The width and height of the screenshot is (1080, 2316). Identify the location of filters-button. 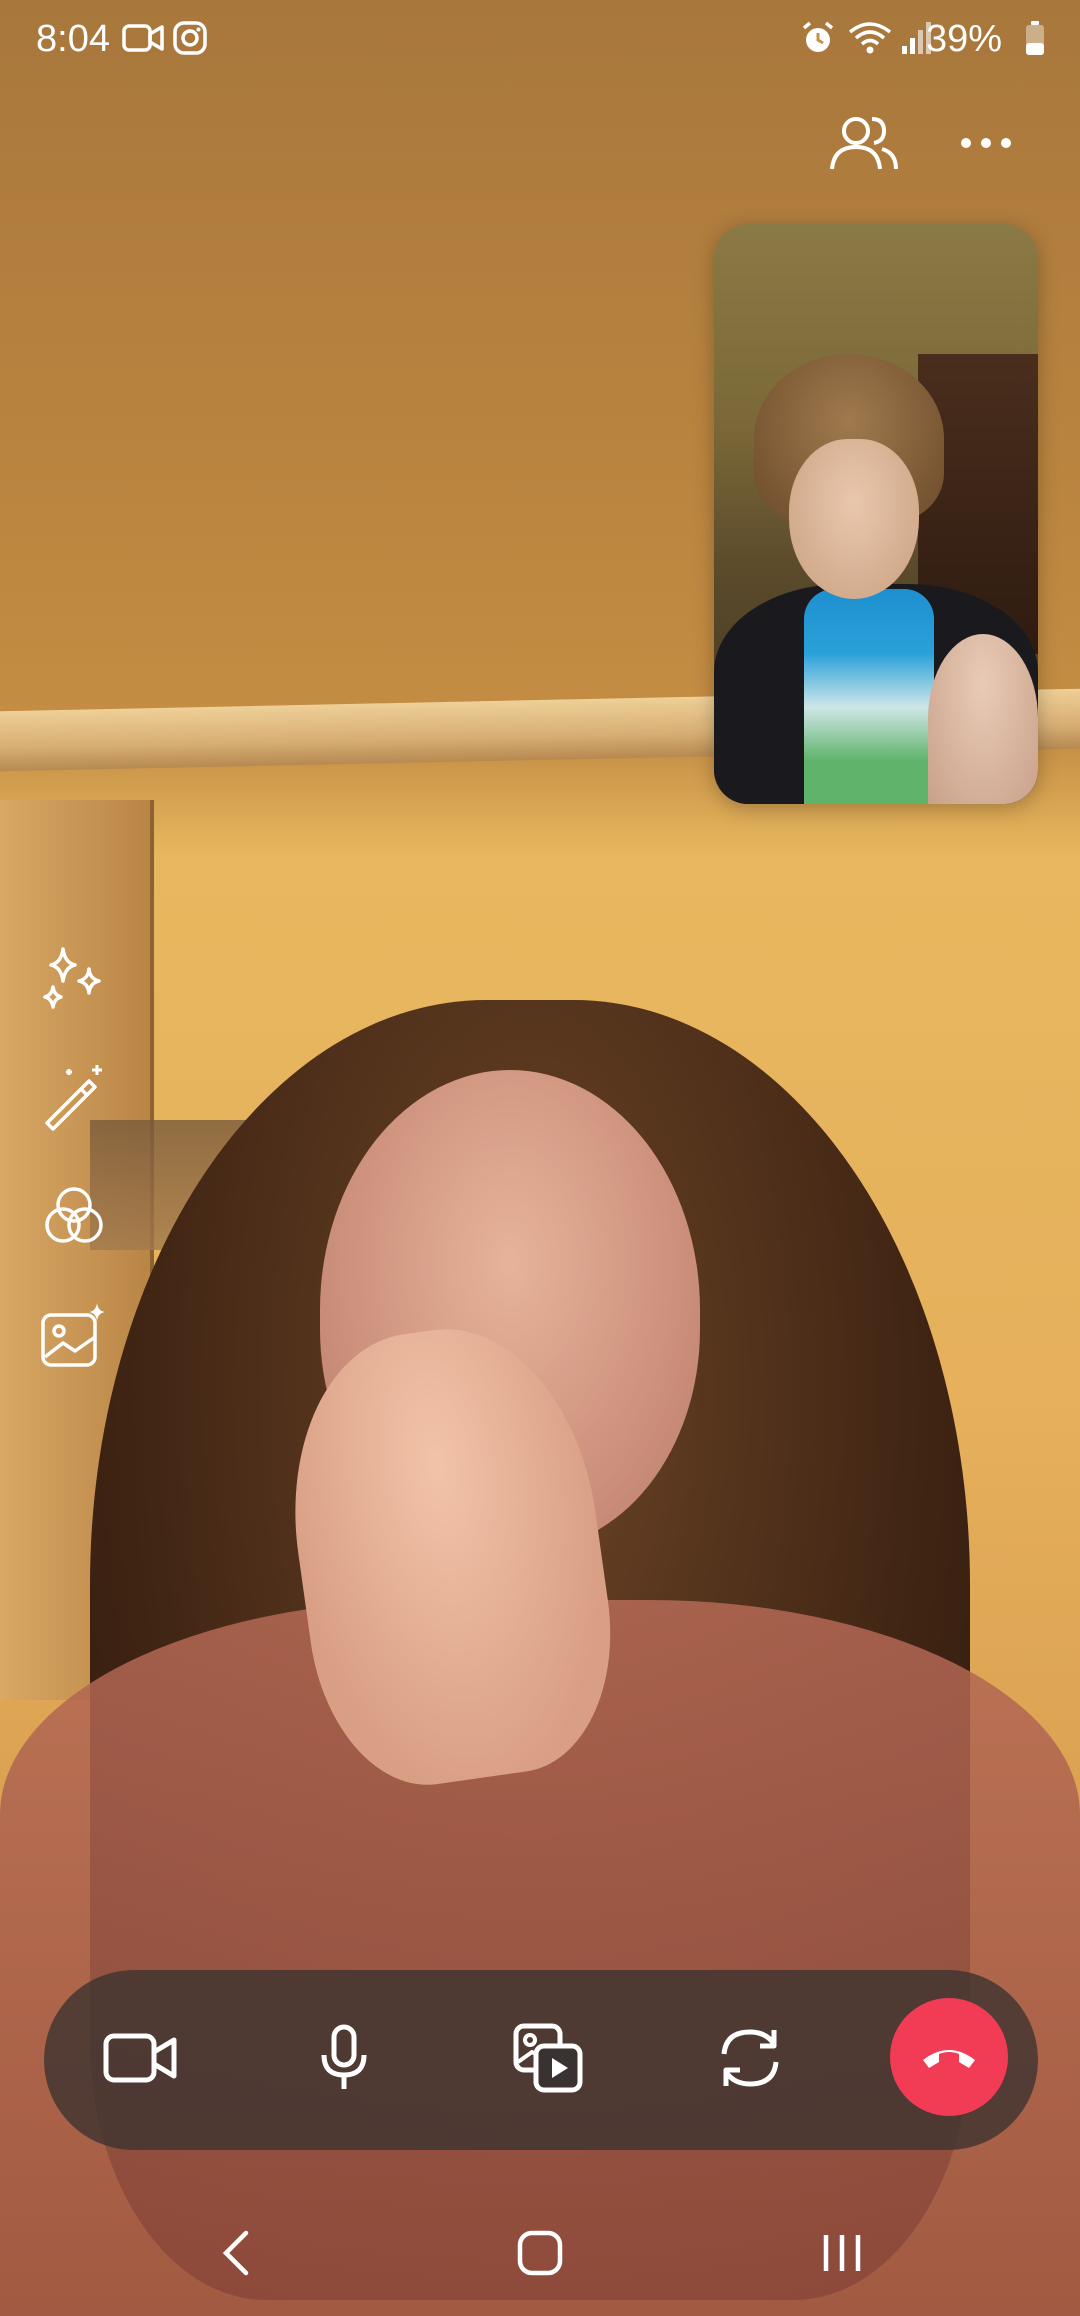
(74, 1218).